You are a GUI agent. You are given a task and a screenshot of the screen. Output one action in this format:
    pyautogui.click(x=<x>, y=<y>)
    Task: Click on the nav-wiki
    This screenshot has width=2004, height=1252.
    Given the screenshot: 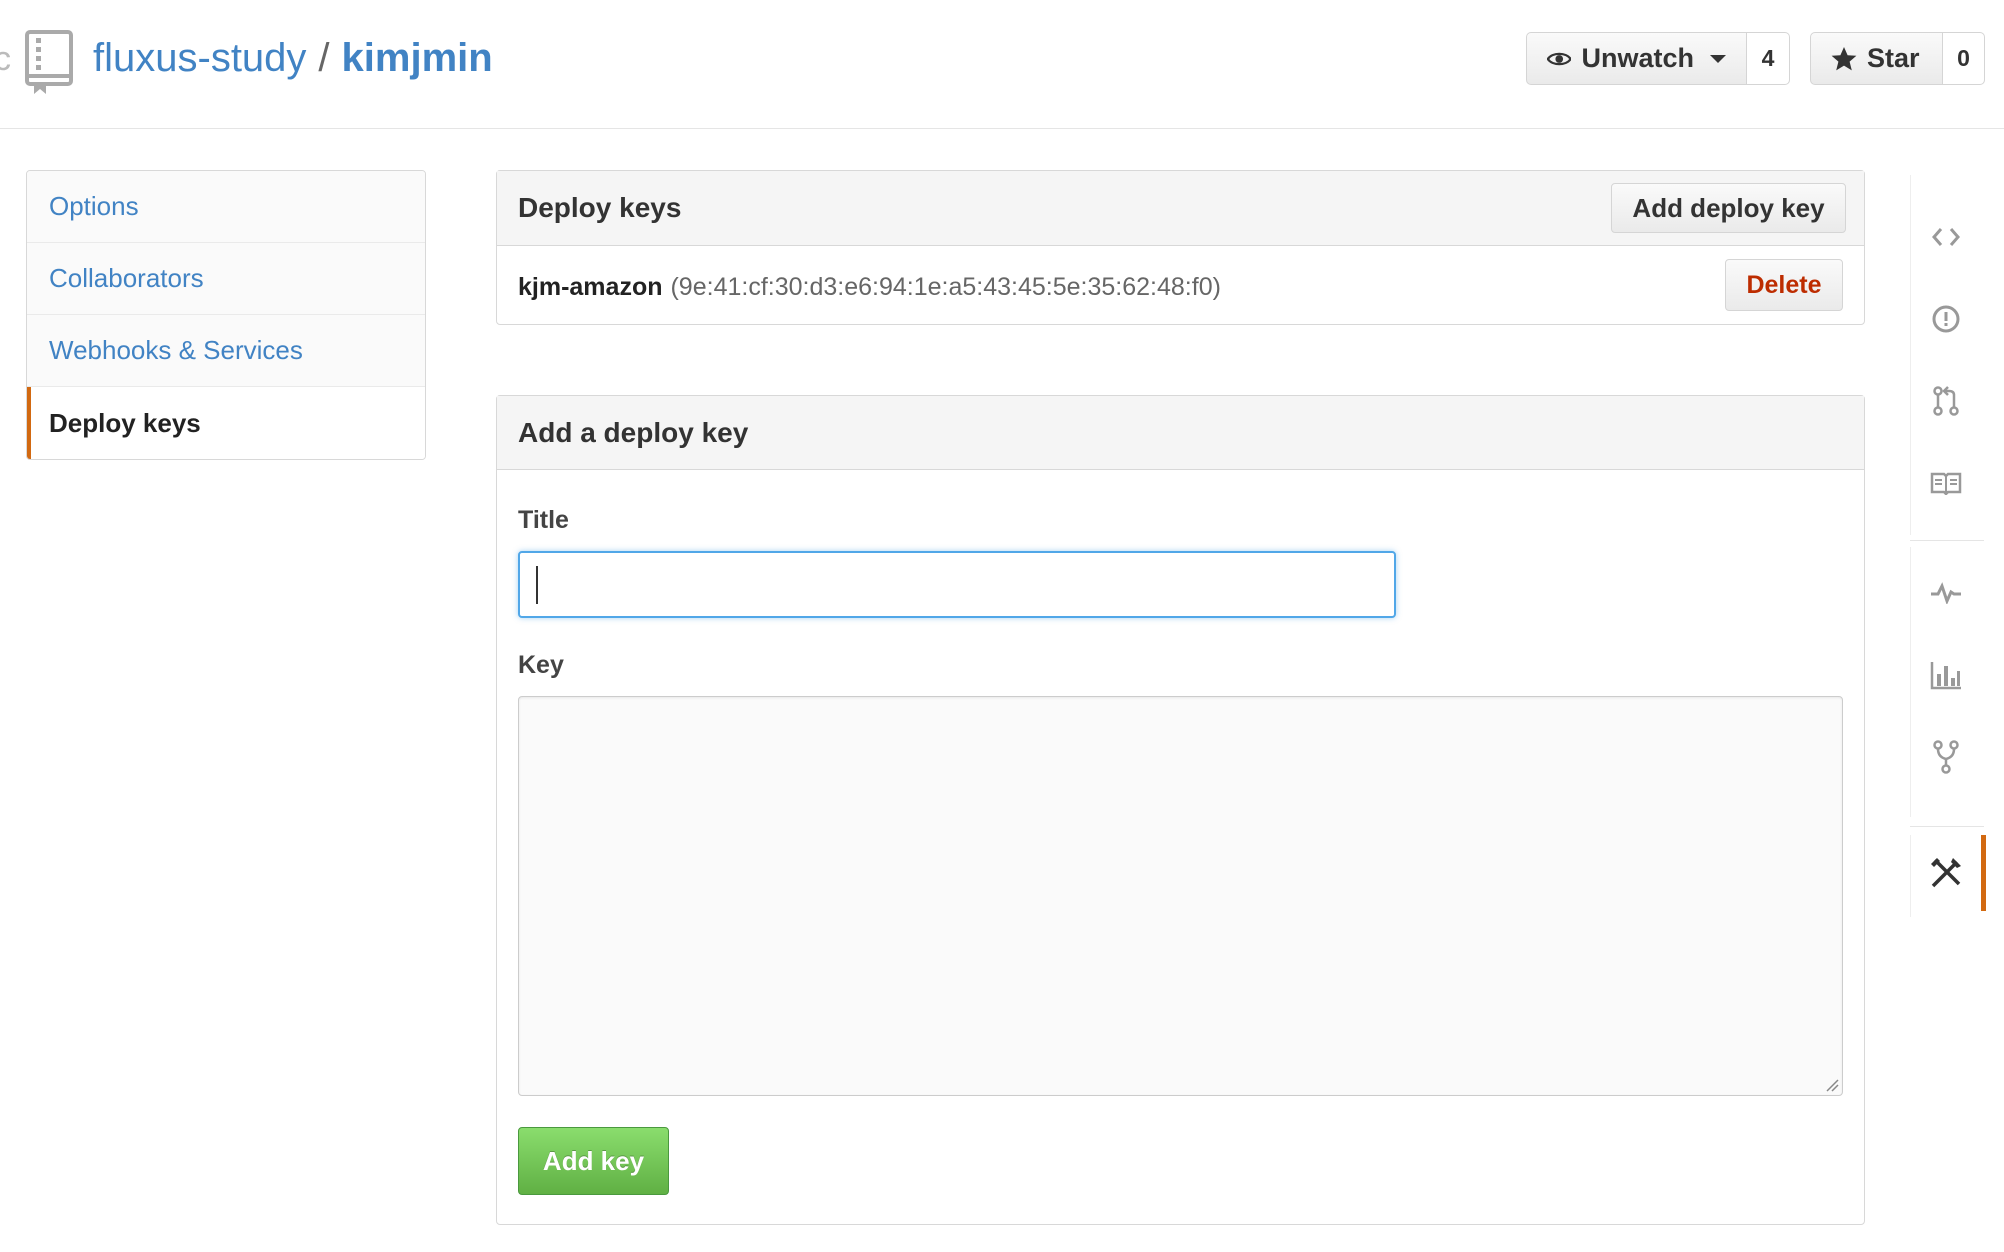 What is the action you would take?
    pyautogui.click(x=1946, y=483)
    